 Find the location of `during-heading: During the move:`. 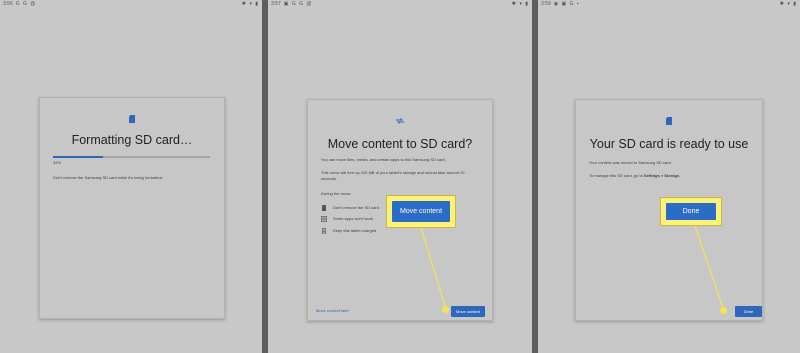

during-heading: During the move: is located at coordinates (336, 193).